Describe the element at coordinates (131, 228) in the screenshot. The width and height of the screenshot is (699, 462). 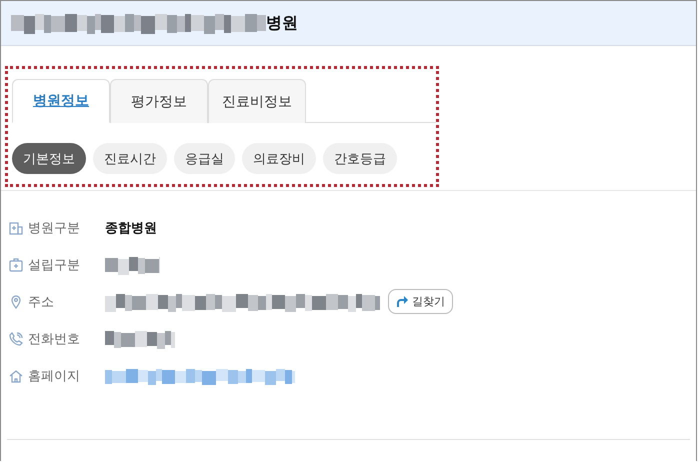
I see `field-value: 종합병원` at that location.